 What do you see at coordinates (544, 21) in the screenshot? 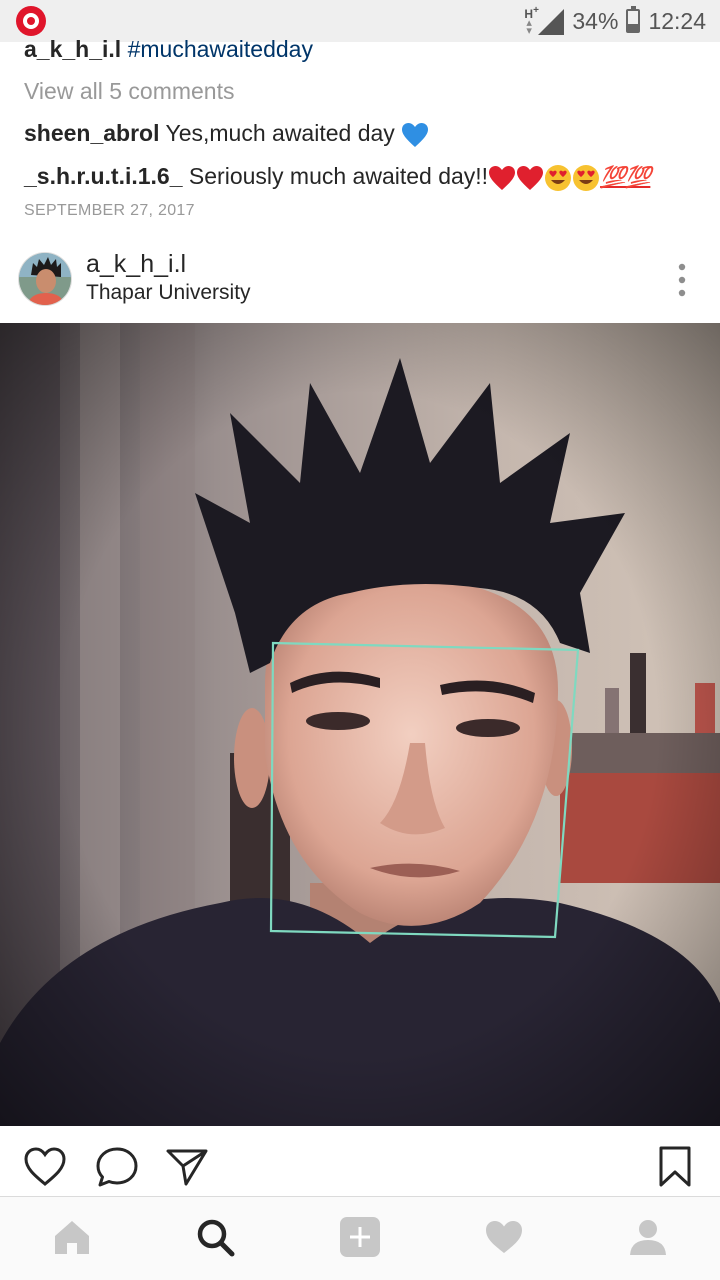
I see `signal-icon: H+ ▴ ▾` at bounding box center [544, 21].